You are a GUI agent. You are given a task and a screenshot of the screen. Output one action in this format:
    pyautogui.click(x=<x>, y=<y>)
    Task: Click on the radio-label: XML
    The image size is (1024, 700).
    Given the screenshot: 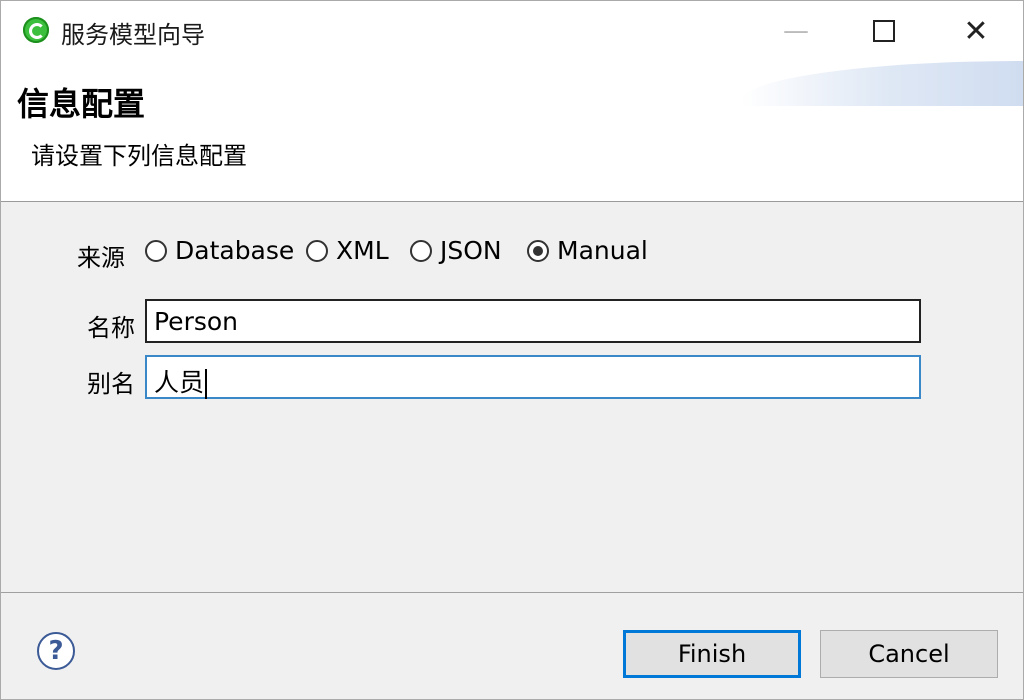 What is the action you would take?
    pyautogui.click(x=362, y=250)
    